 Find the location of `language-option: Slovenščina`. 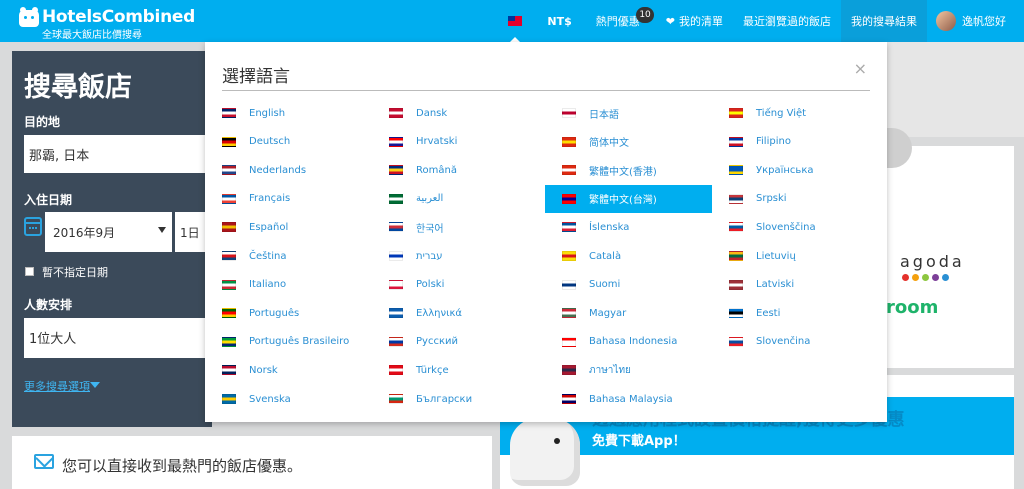

language-option: Slovenščina is located at coordinates (795, 227).